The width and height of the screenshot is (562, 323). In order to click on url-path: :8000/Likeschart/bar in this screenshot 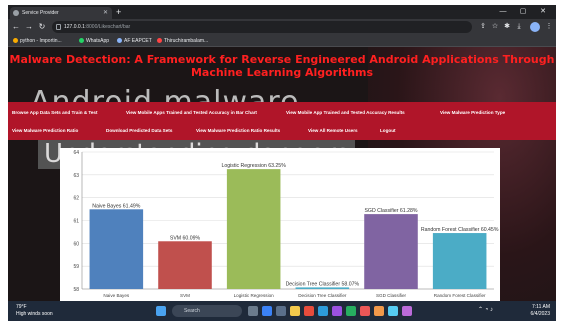, I will do `click(107, 27)`.